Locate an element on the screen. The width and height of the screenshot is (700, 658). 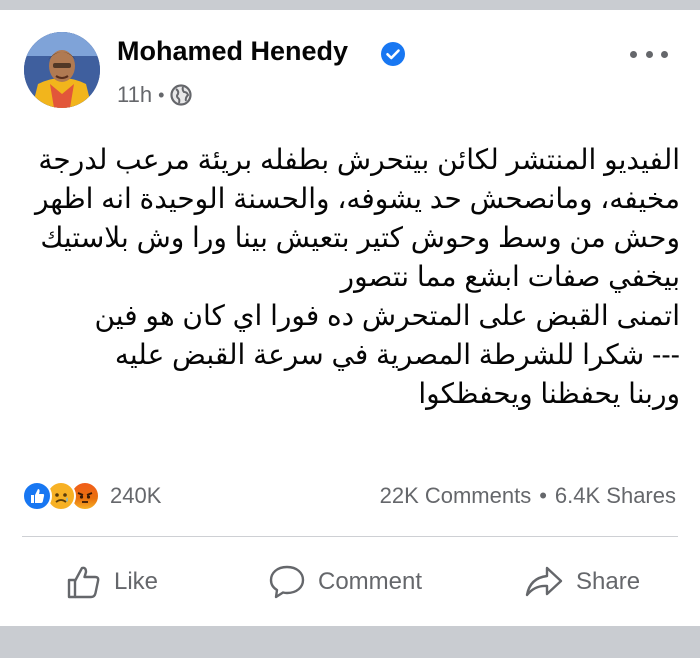
reactions-summary: 240K is located at coordinates (91, 496).